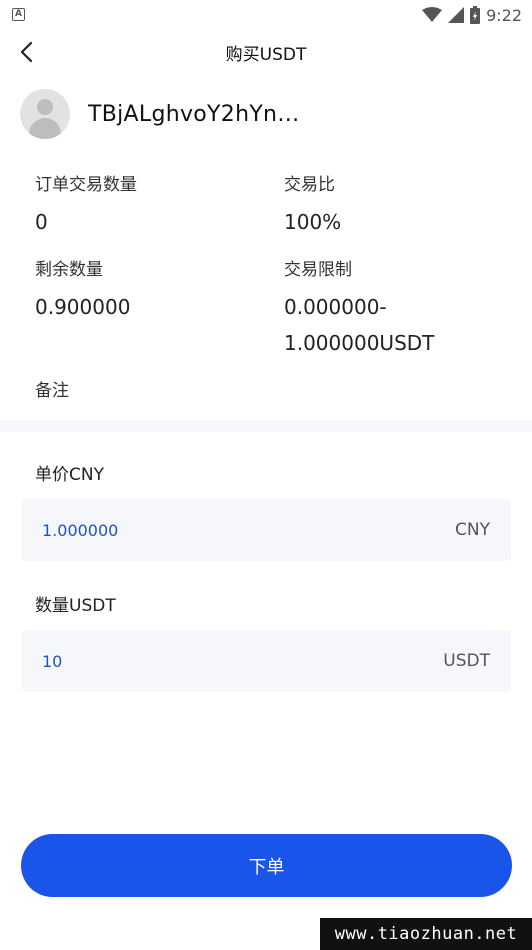 Image resolution: width=532 pixels, height=950 pixels. I want to click on section-divider, so click(266, 426).